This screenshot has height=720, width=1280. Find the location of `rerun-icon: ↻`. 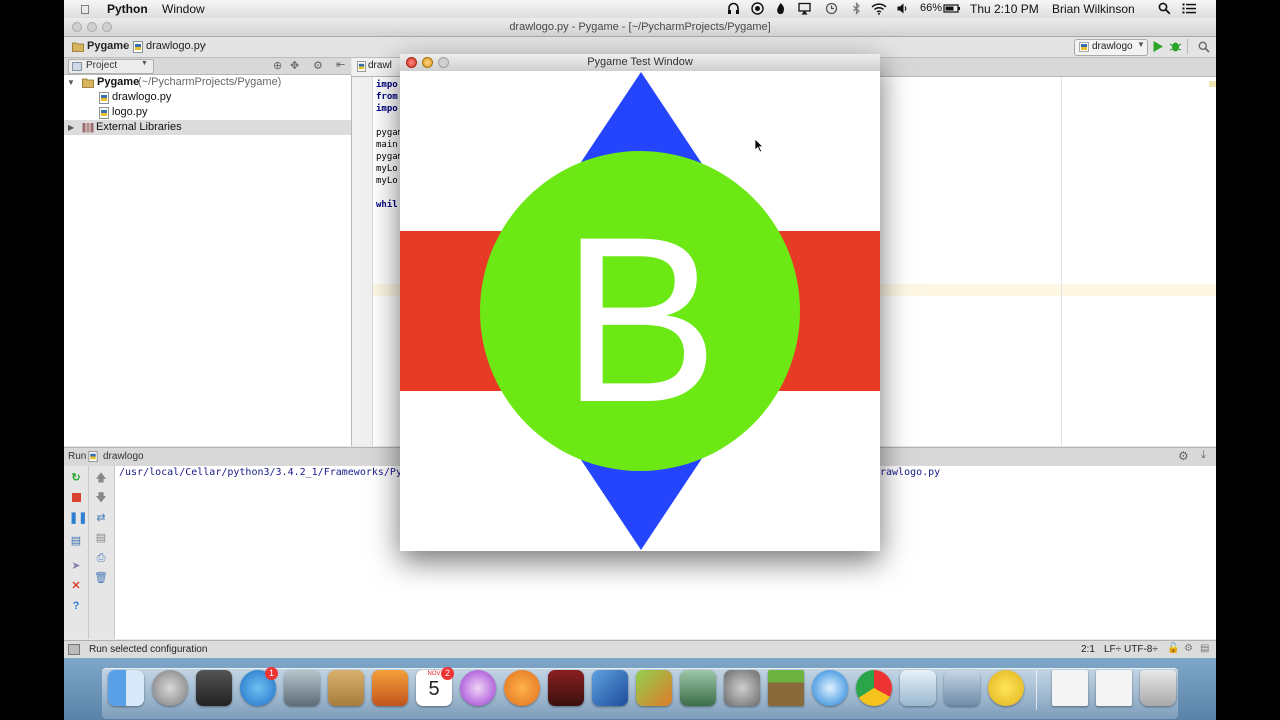

rerun-icon: ↻ is located at coordinates (76, 478).